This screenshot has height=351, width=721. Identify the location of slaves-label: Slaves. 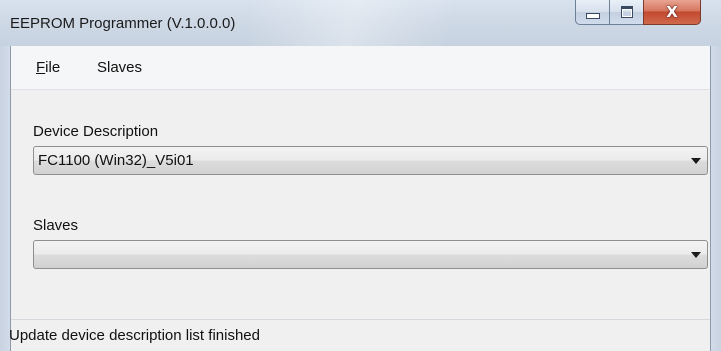
(56, 225).